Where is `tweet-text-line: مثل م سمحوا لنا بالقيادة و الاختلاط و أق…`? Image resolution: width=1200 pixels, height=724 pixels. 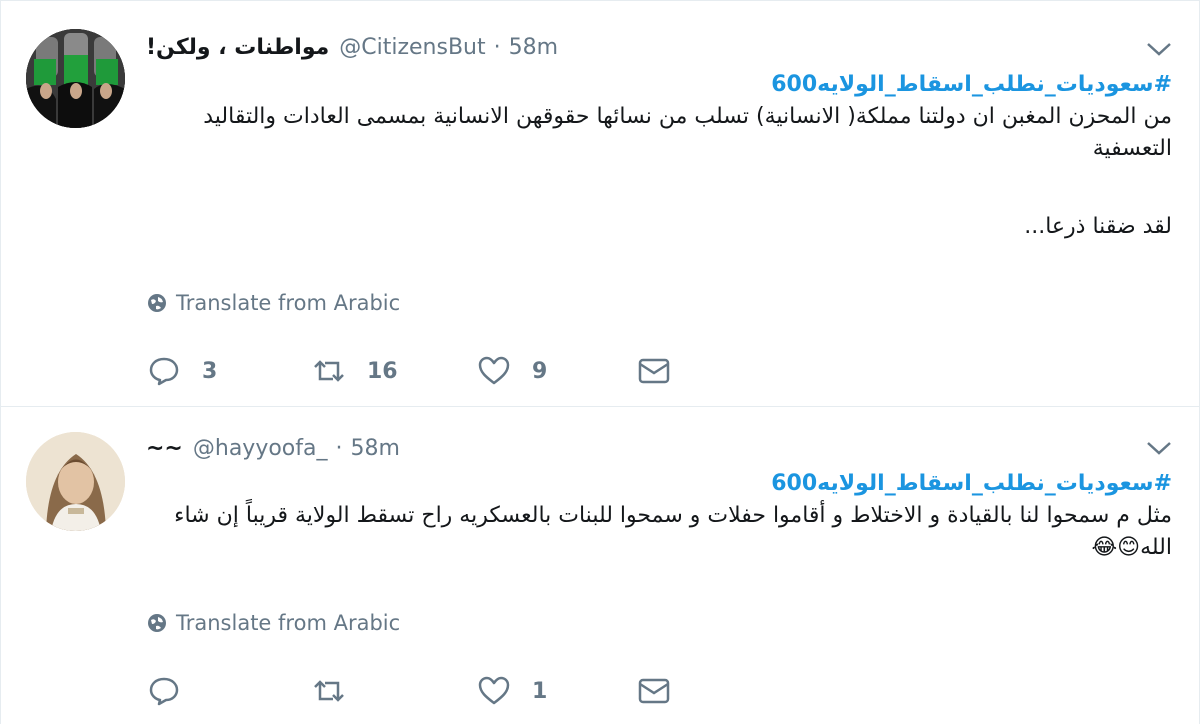 tweet-text-line: مثل م سمحوا لنا بالقيادة و الاختلاط و أق… is located at coordinates (673, 531).